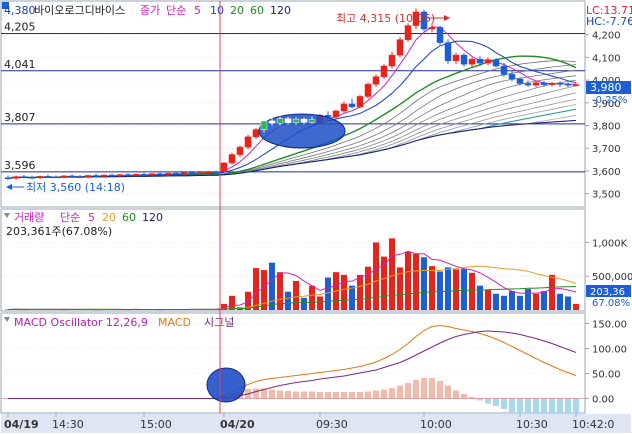  I want to click on time-tick-label-4: 09:30, so click(332, 424).